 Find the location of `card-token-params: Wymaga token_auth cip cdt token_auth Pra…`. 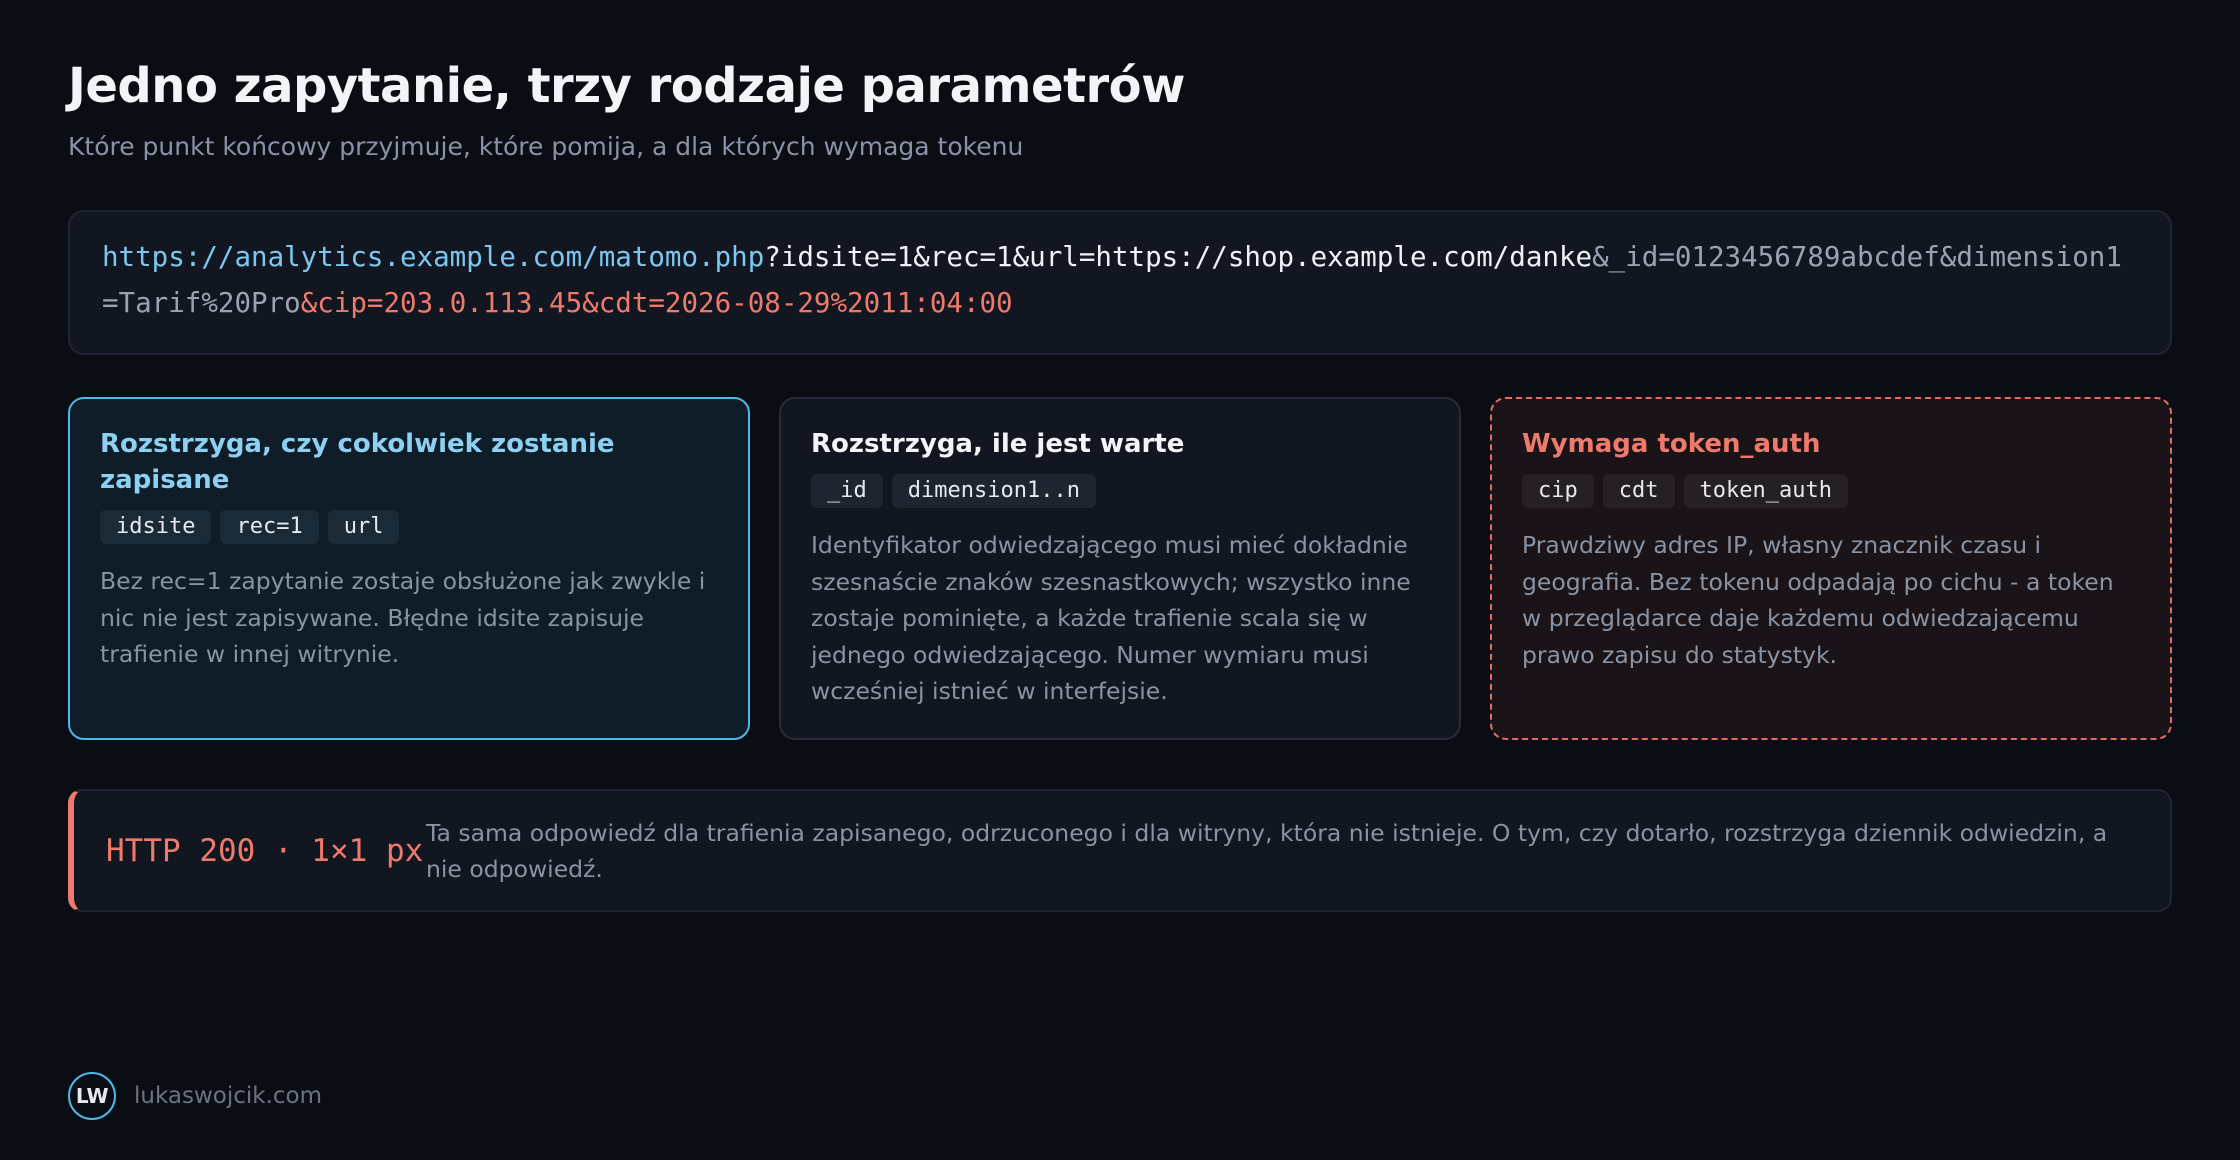

card-token-params: Wymaga token_auth cip cdt token_auth Pra… is located at coordinates (1831, 568).